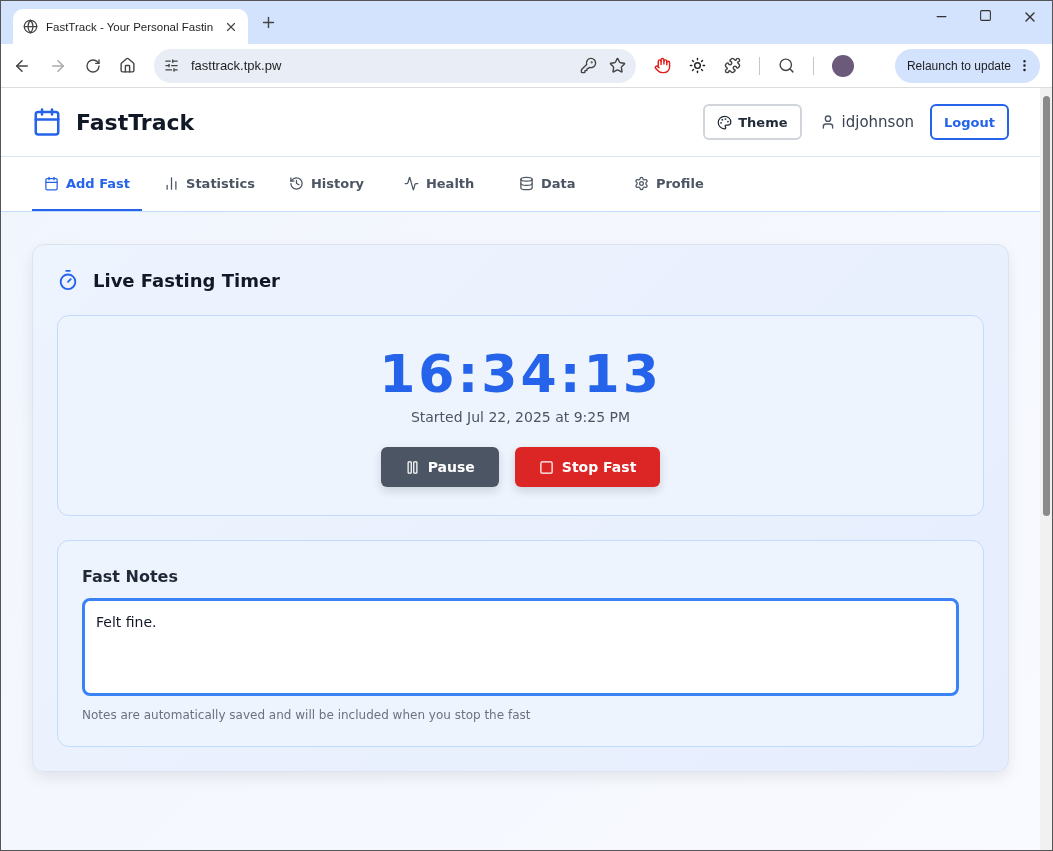 This screenshot has width=1053, height=851. What do you see at coordinates (559, 184) in the screenshot?
I see `nav-tab: Data` at bounding box center [559, 184].